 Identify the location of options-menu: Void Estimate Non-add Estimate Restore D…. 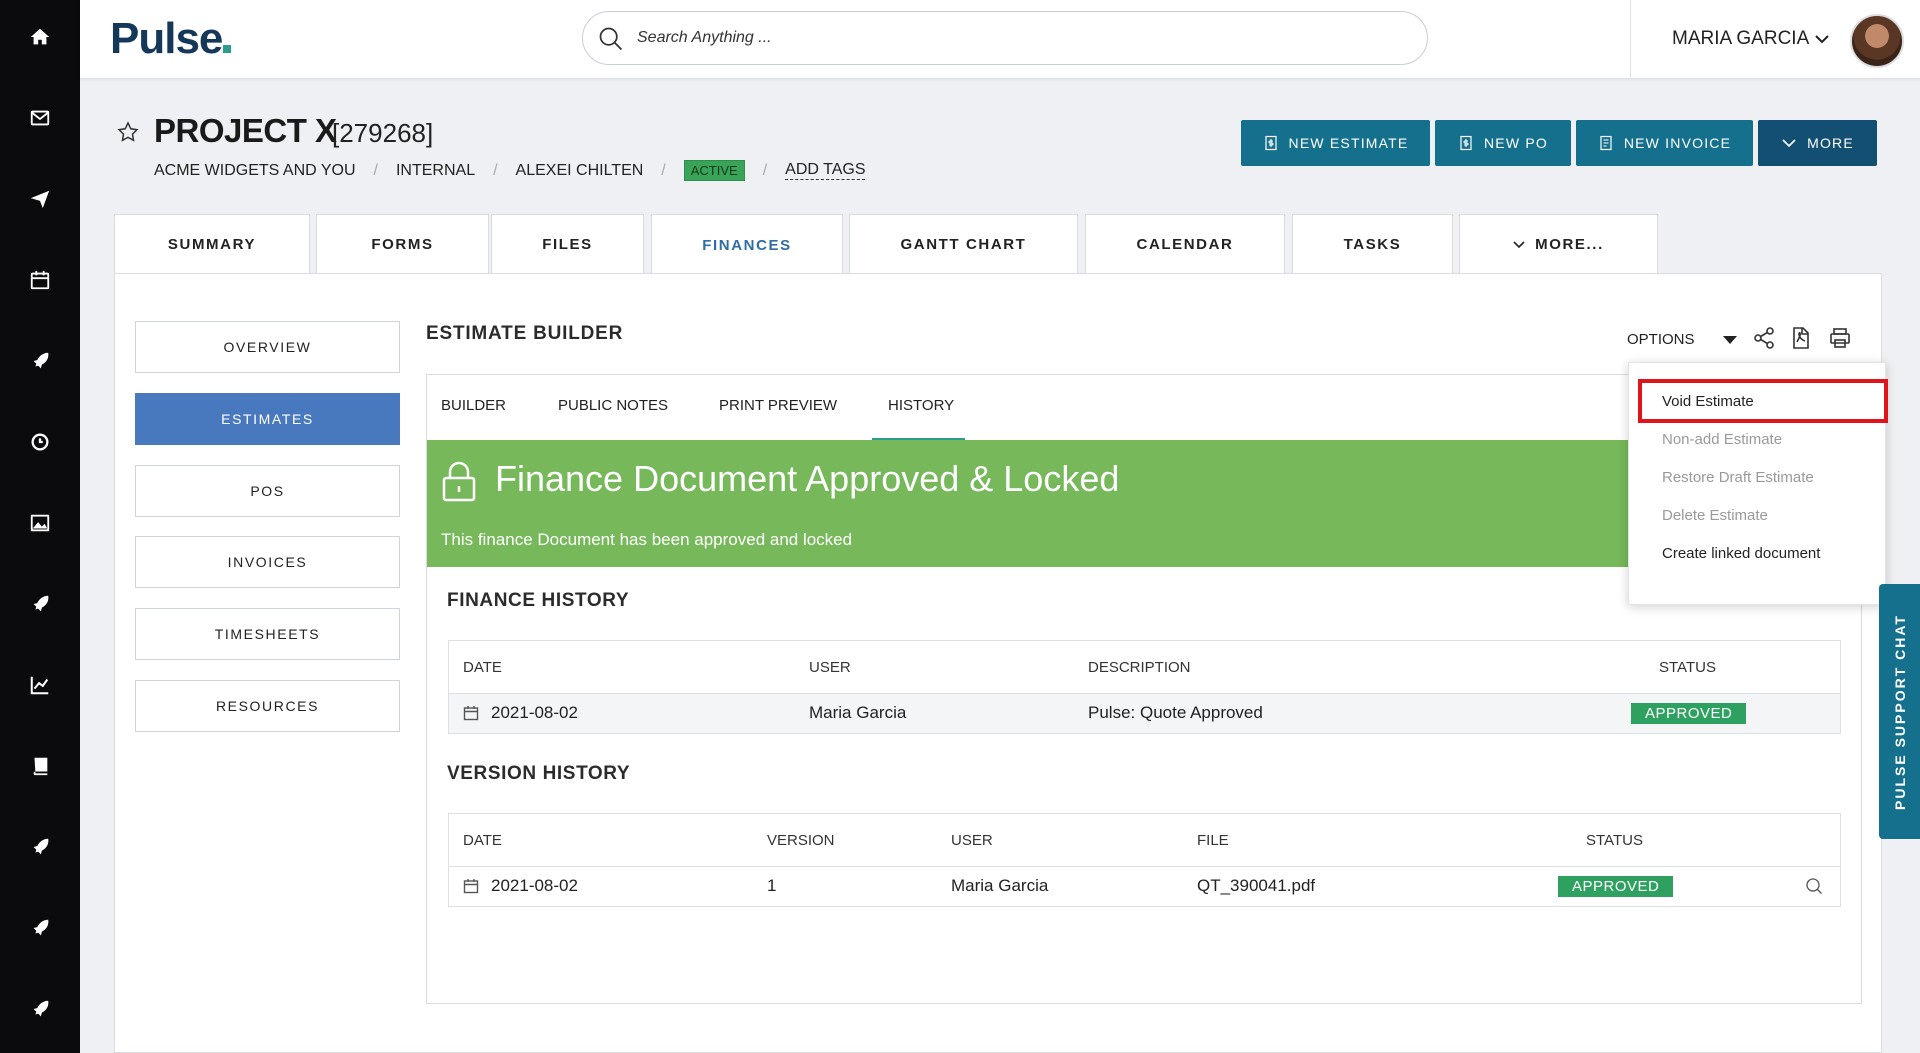
(1758, 483).